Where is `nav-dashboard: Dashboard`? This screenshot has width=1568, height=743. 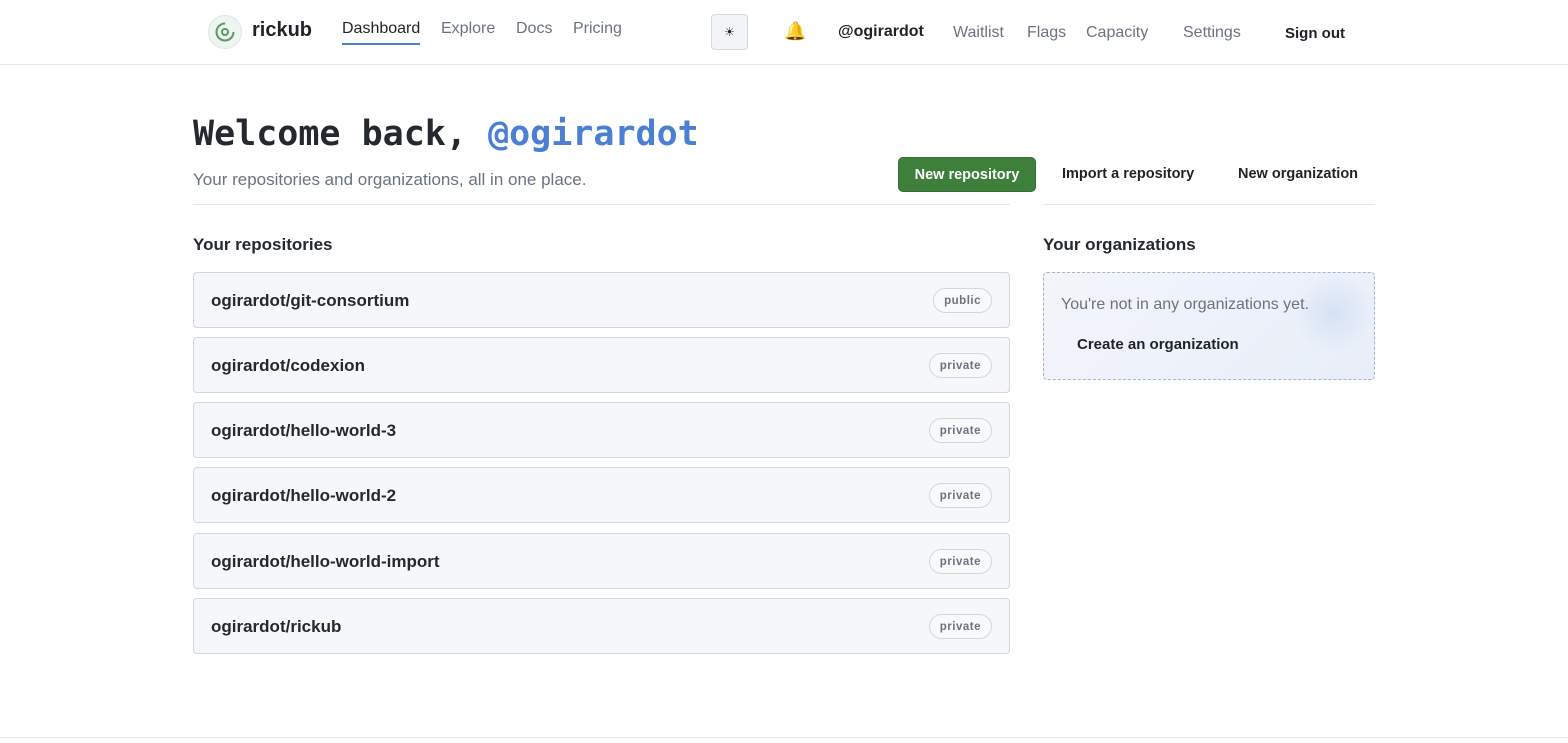
nav-dashboard: Dashboard is located at coordinates (381, 32).